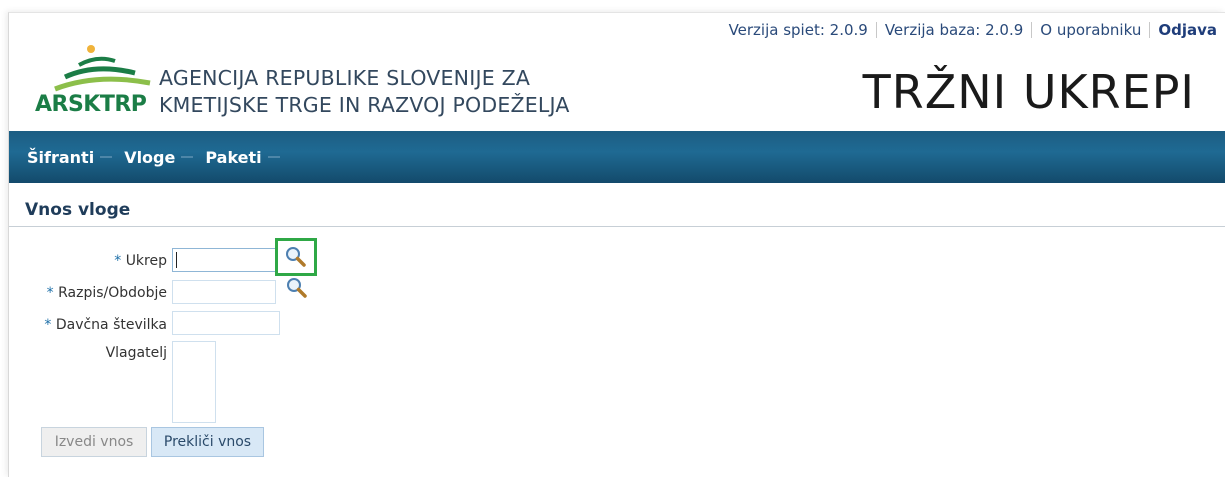 The height and width of the screenshot is (477, 1225). I want to click on ukrep-label-text: Ukrep, so click(146, 261).